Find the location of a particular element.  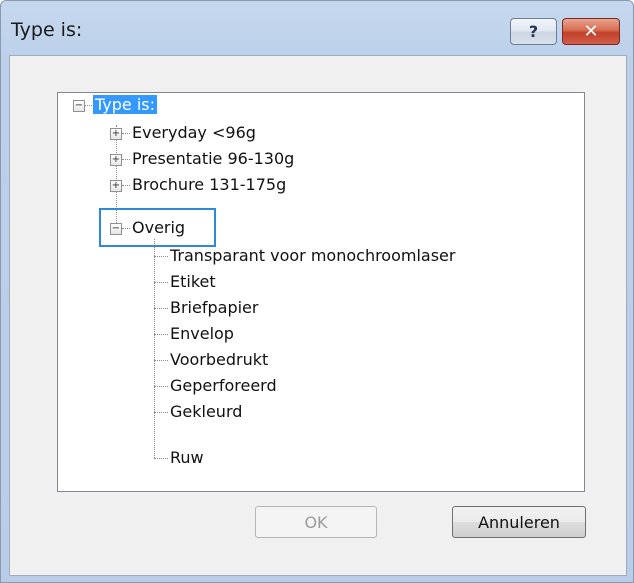

tree-root: Type is: is located at coordinates (125, 105).